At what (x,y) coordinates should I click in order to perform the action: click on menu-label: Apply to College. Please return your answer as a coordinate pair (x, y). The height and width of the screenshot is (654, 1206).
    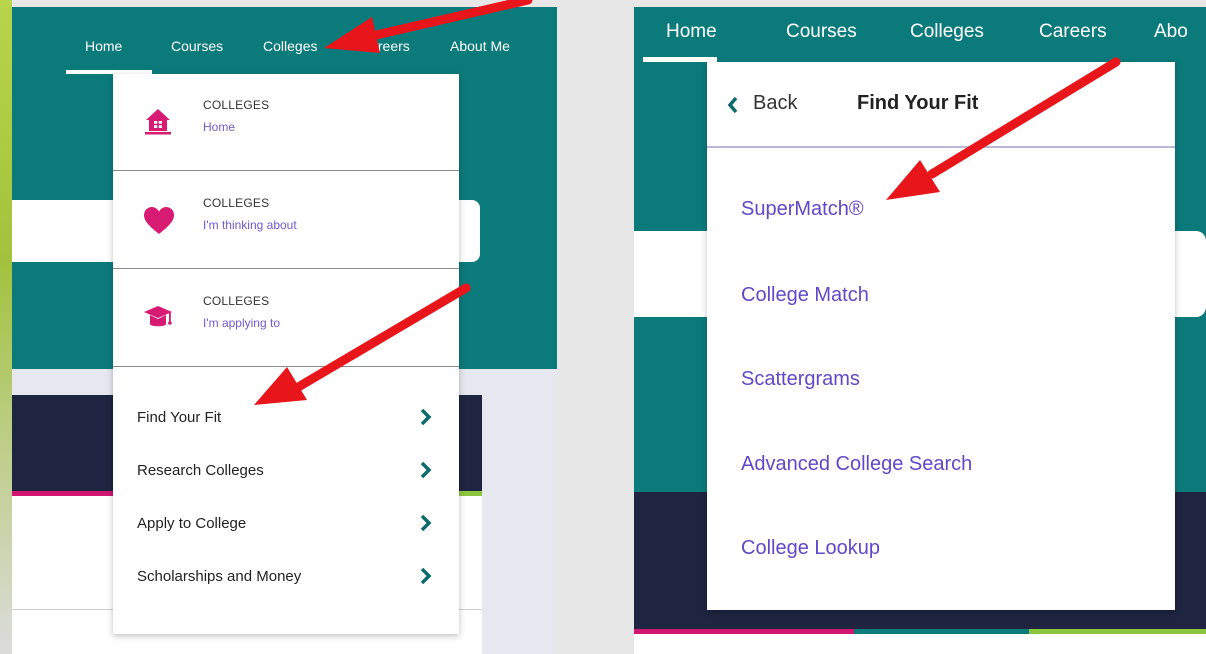
    Looking at the image, I should click on (192, 523).